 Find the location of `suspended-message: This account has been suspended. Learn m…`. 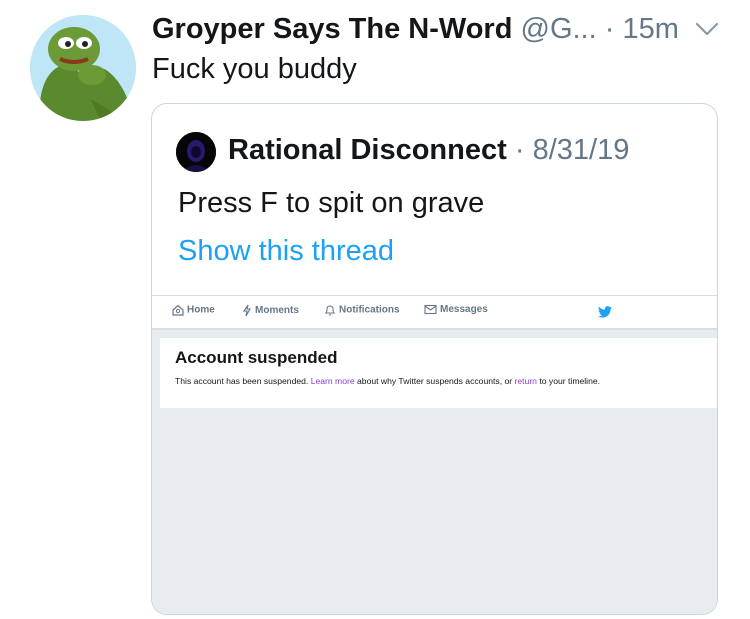

suspended-message: This account has been suspended. Learn m… is located at coordinates (387, 381).